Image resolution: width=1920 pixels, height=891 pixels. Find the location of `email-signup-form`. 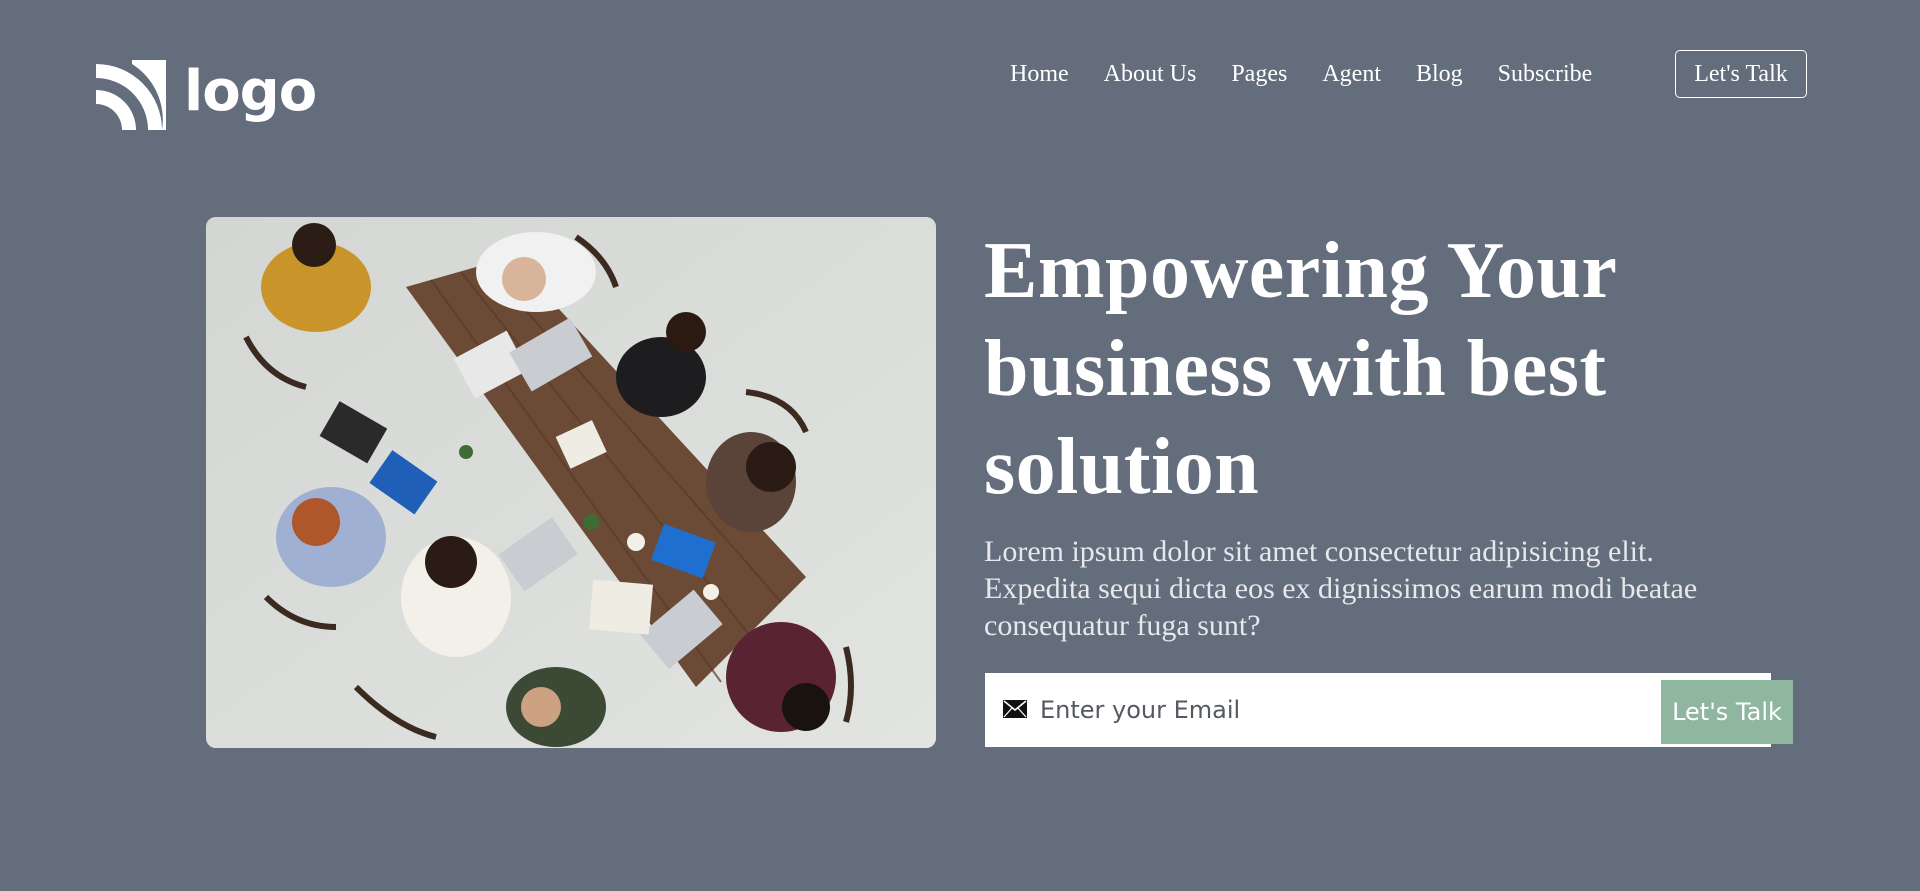

email-signup-form is located at coordinates (1378, 710).